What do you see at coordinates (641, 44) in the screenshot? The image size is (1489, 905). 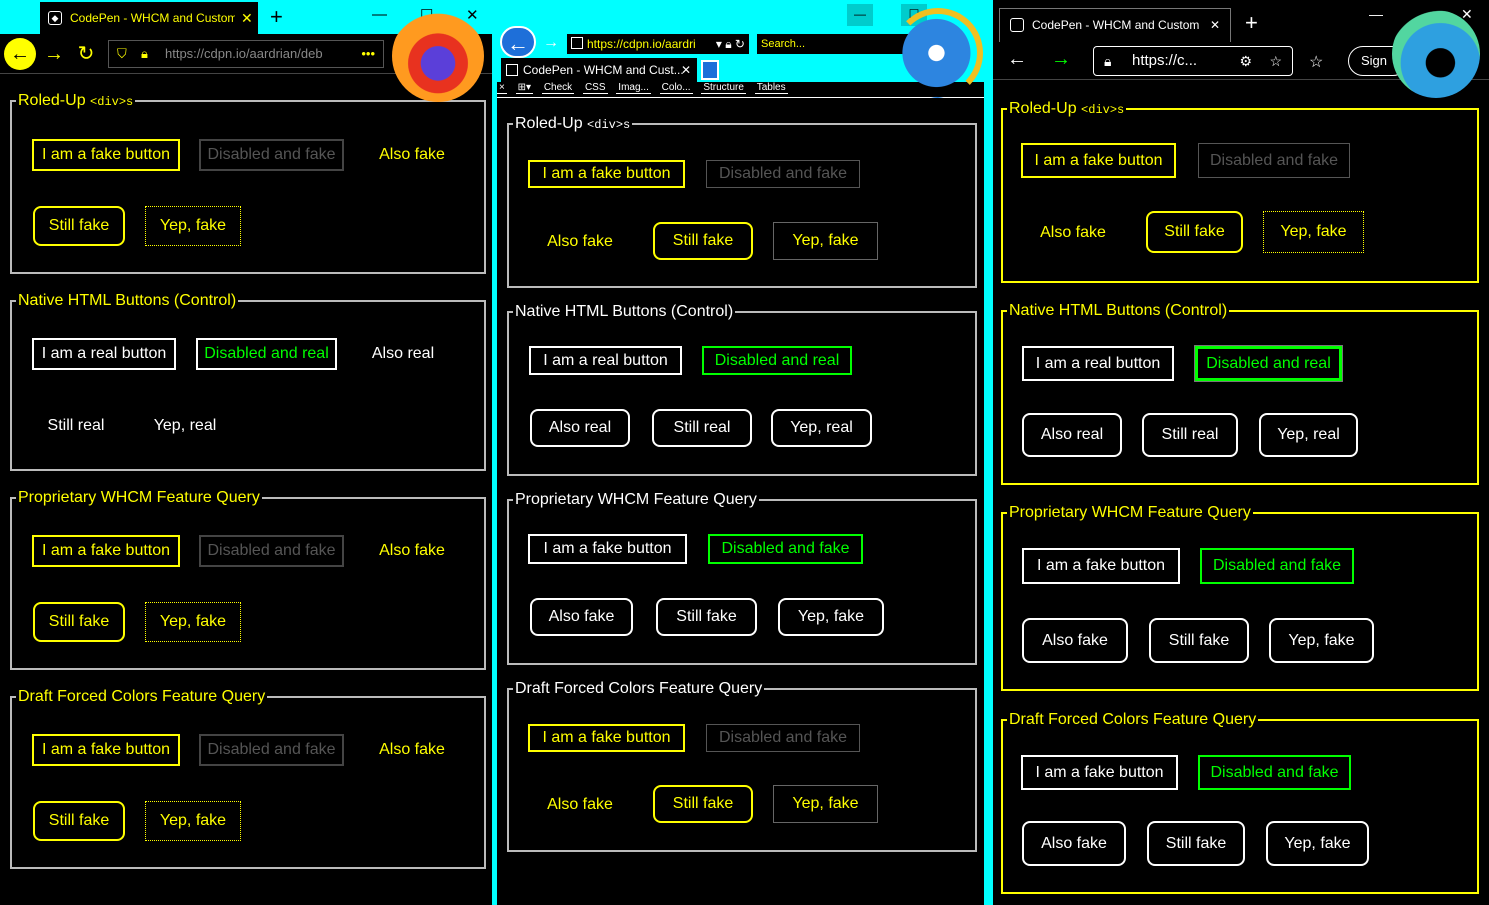 I see `url-text: https://cdpn.io/aardri` at bounding box center [641, 44].